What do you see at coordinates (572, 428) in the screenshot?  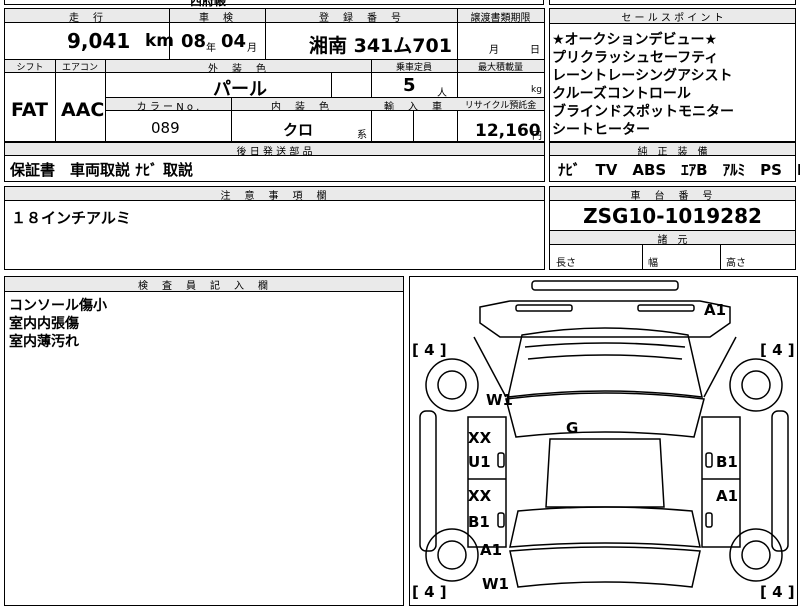 I see `damage-mark-g-roof: G` at bounding box center [572, 428].